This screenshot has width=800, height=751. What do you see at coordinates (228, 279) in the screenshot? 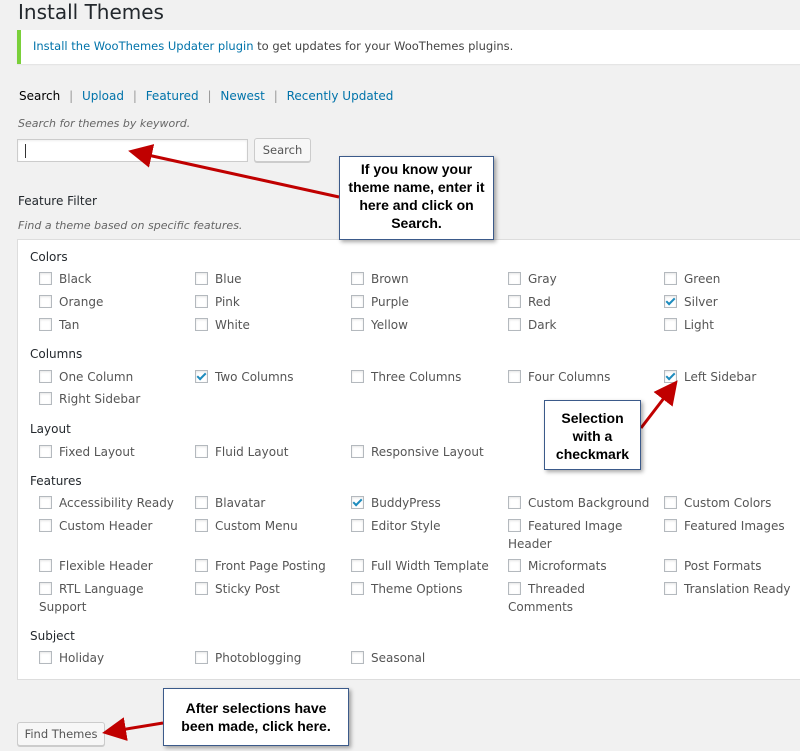
I see `checkbox-label: Blue` at bounding box center [228, 279].